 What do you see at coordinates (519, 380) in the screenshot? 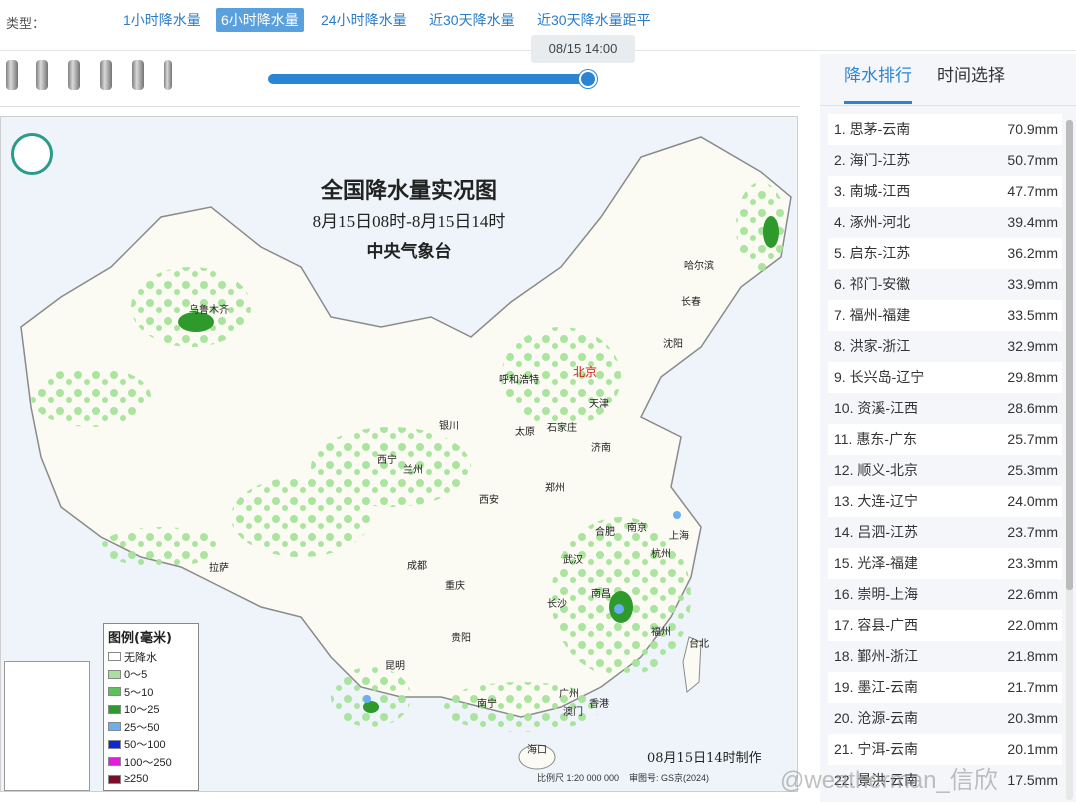
I see `city-label: 呼和浩特` at bounding box center [519, 380].